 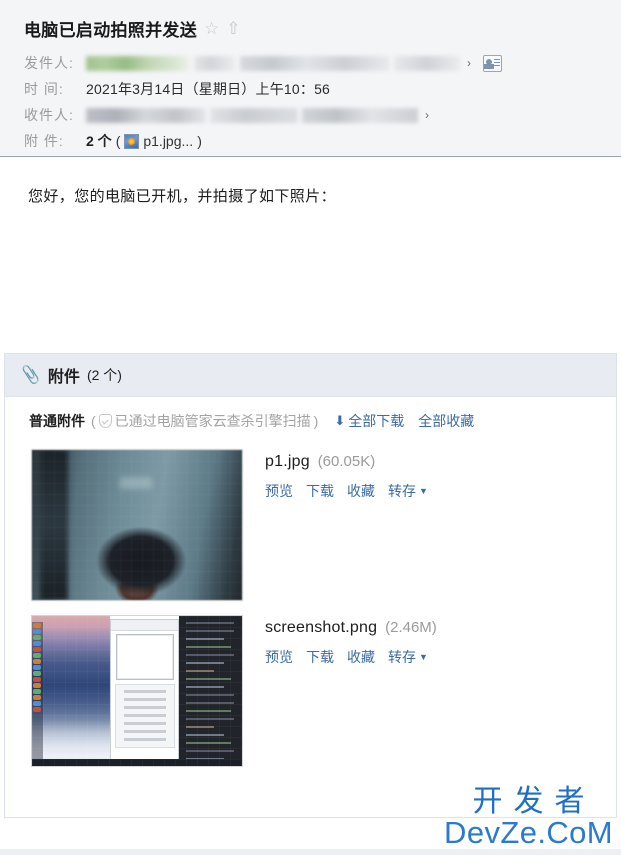 I want to click on redacted-sender-tail, so click(x=427, y=63).